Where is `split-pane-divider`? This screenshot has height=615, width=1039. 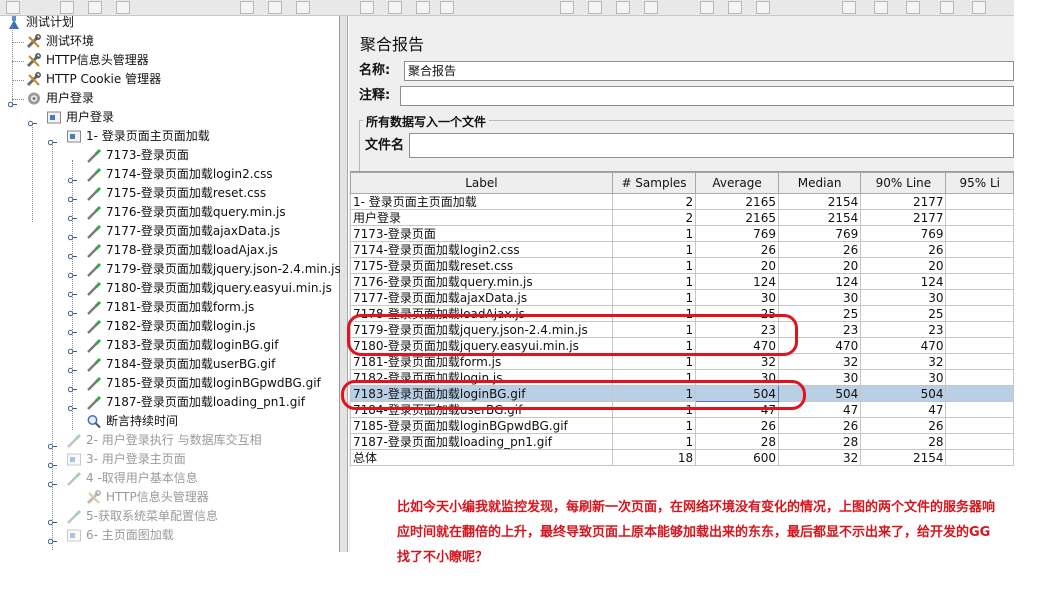
split-pane-divider is located at coordinates (344, 284).